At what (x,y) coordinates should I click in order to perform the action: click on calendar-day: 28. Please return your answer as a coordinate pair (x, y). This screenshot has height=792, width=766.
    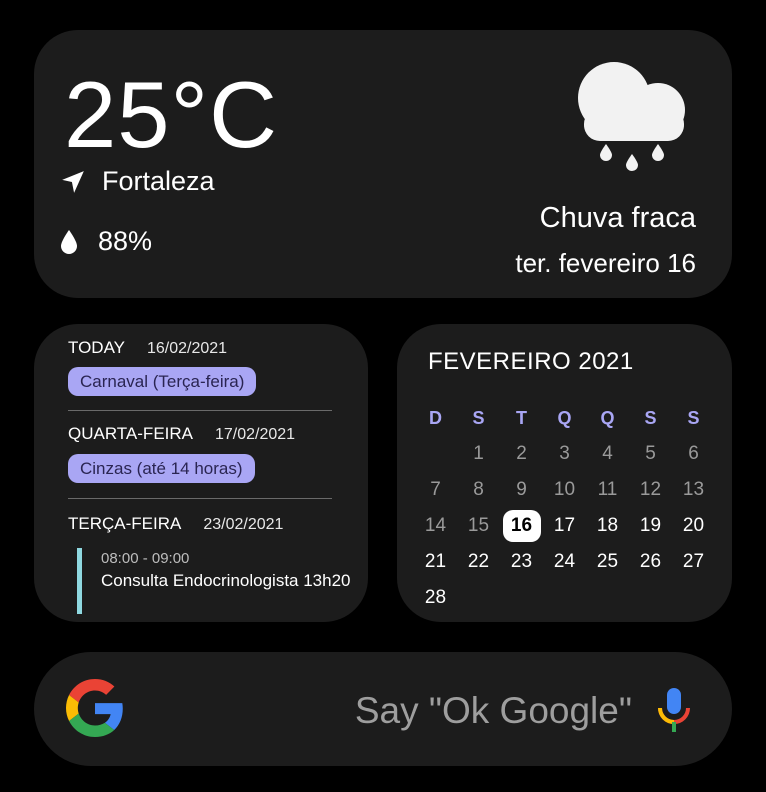
    Looking at the image, I should click on (435, 598).